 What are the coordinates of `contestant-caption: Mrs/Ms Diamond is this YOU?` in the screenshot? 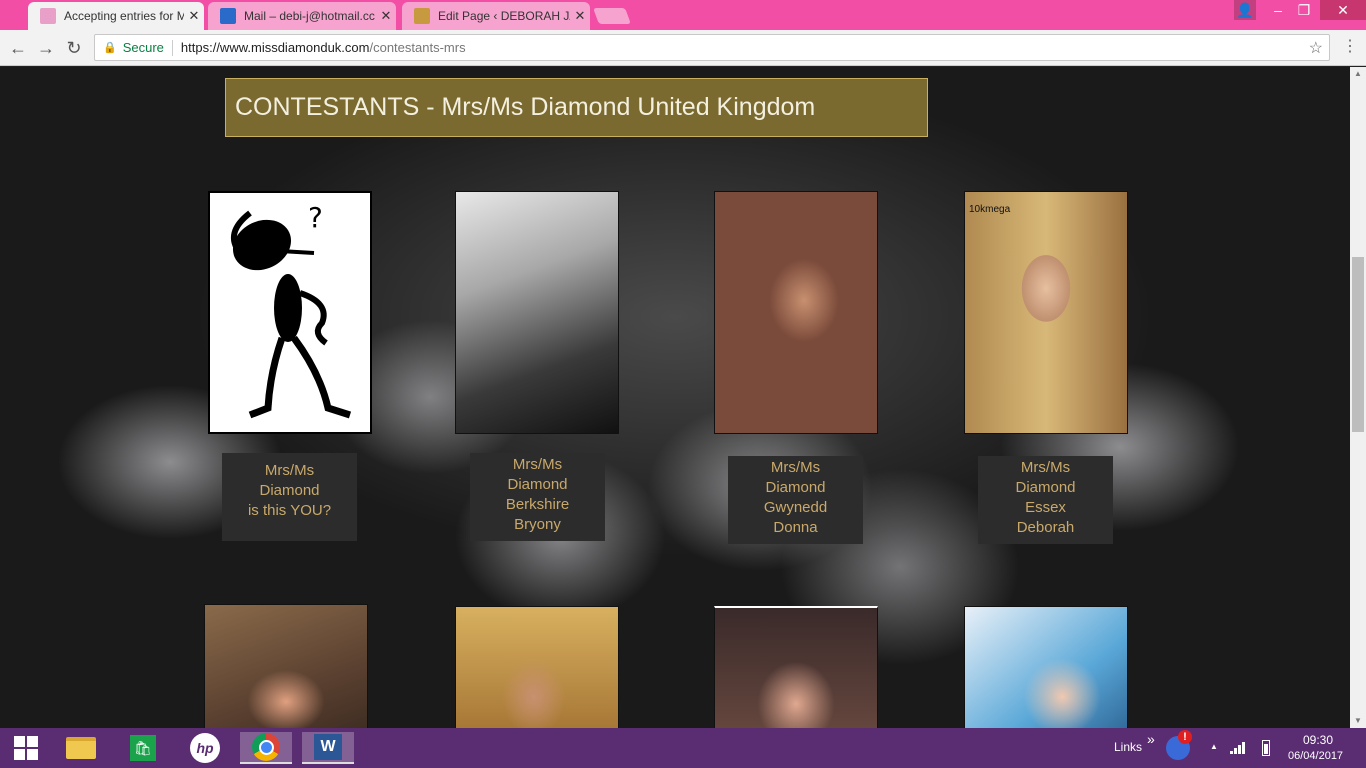 It's located at (289, 497).